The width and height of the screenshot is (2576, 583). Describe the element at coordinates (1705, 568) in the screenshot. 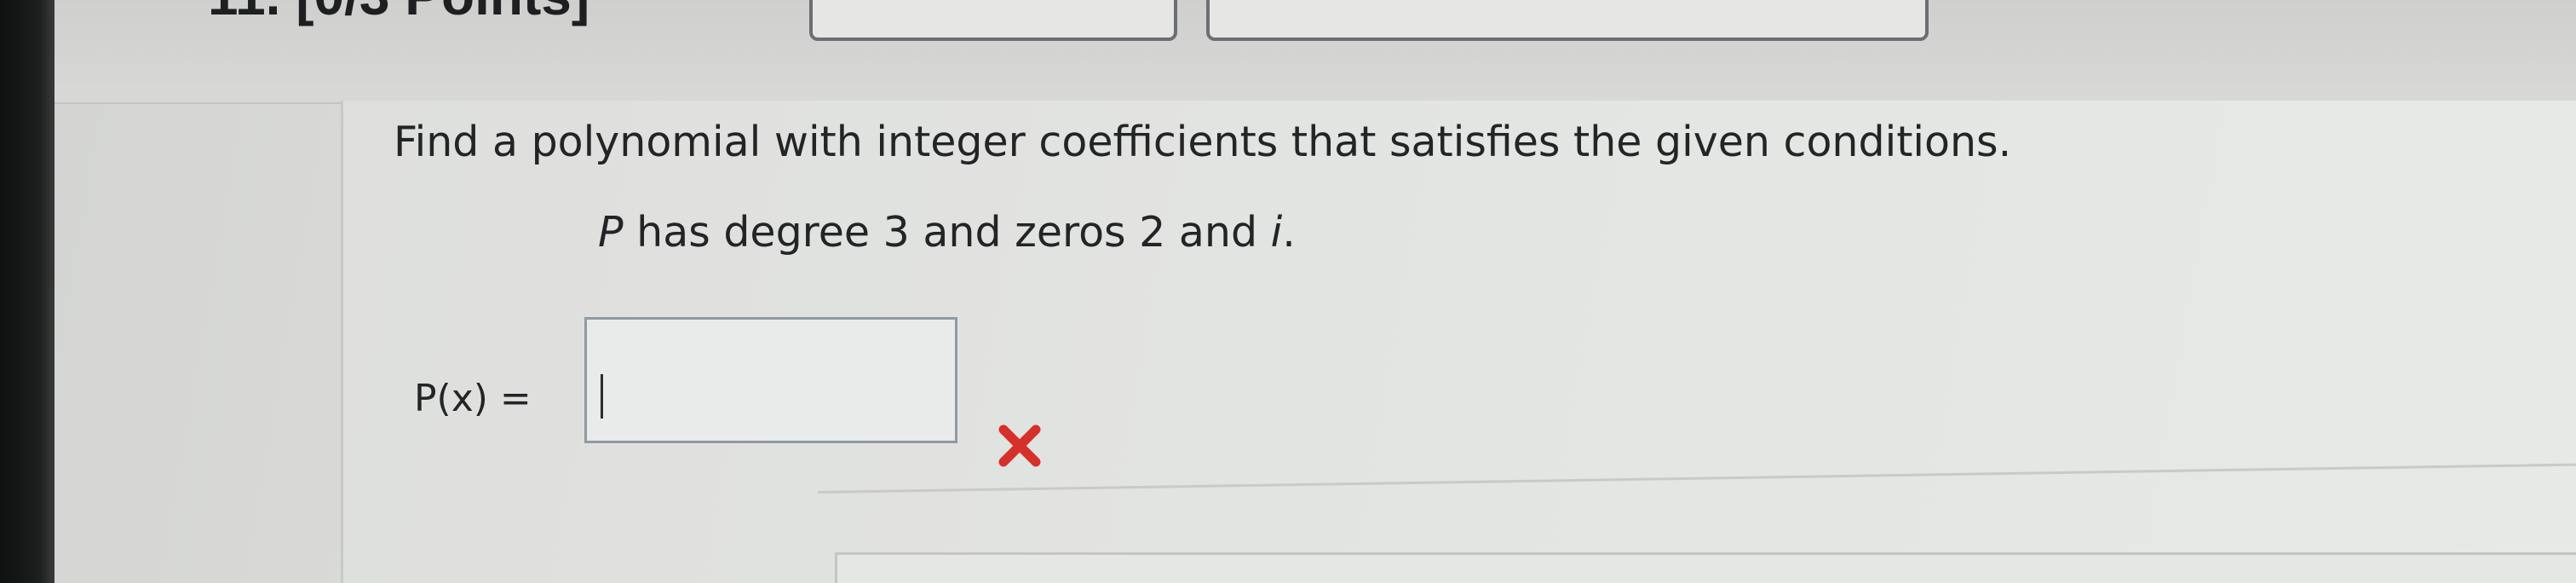

I see `next-question-panel` at that location.